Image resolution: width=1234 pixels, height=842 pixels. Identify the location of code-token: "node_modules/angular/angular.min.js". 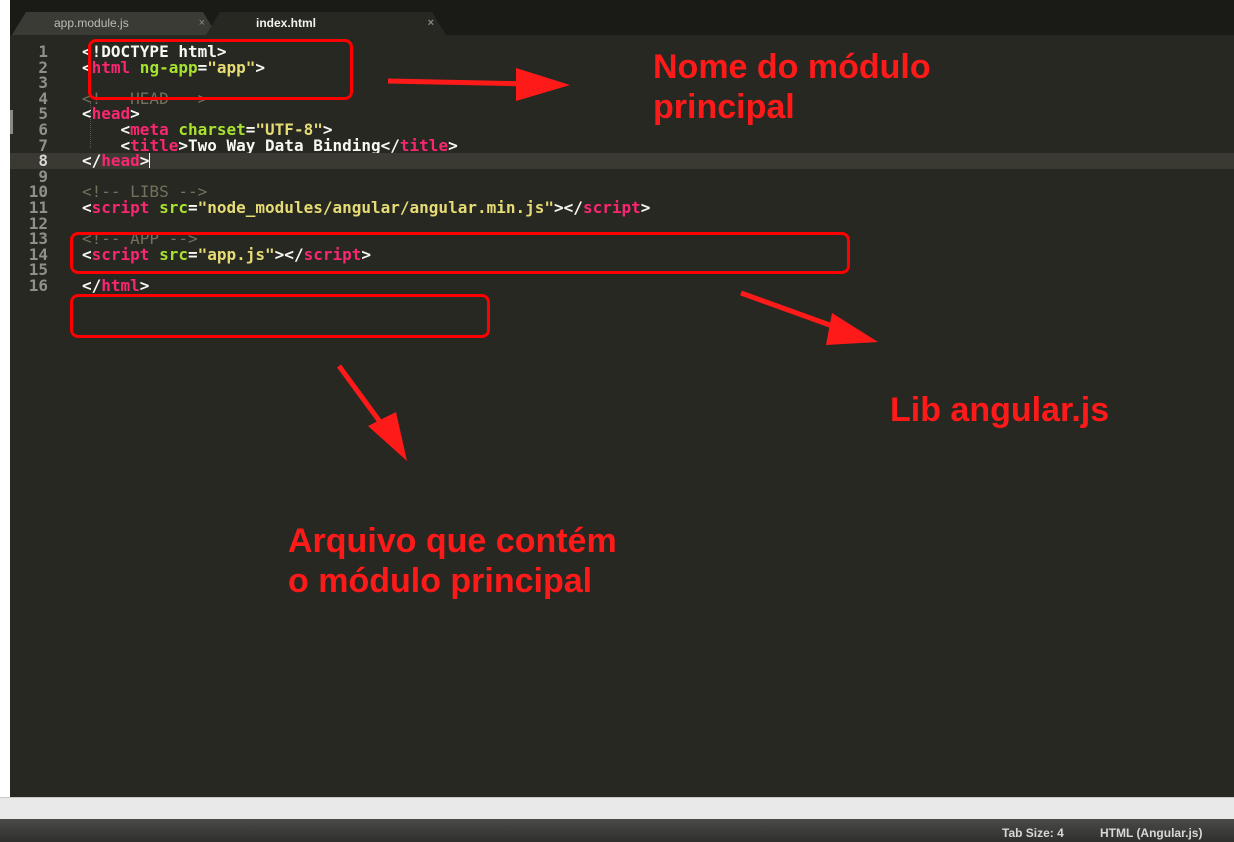
(376, 207).